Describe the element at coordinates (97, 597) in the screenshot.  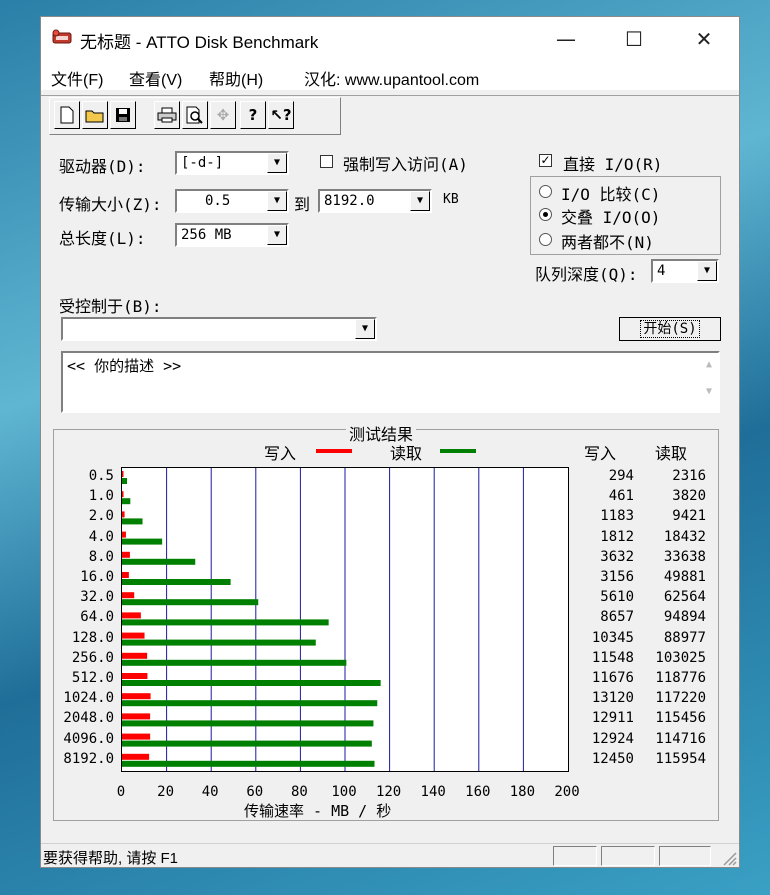
I see `y-tick-label: 32.0` at that location.